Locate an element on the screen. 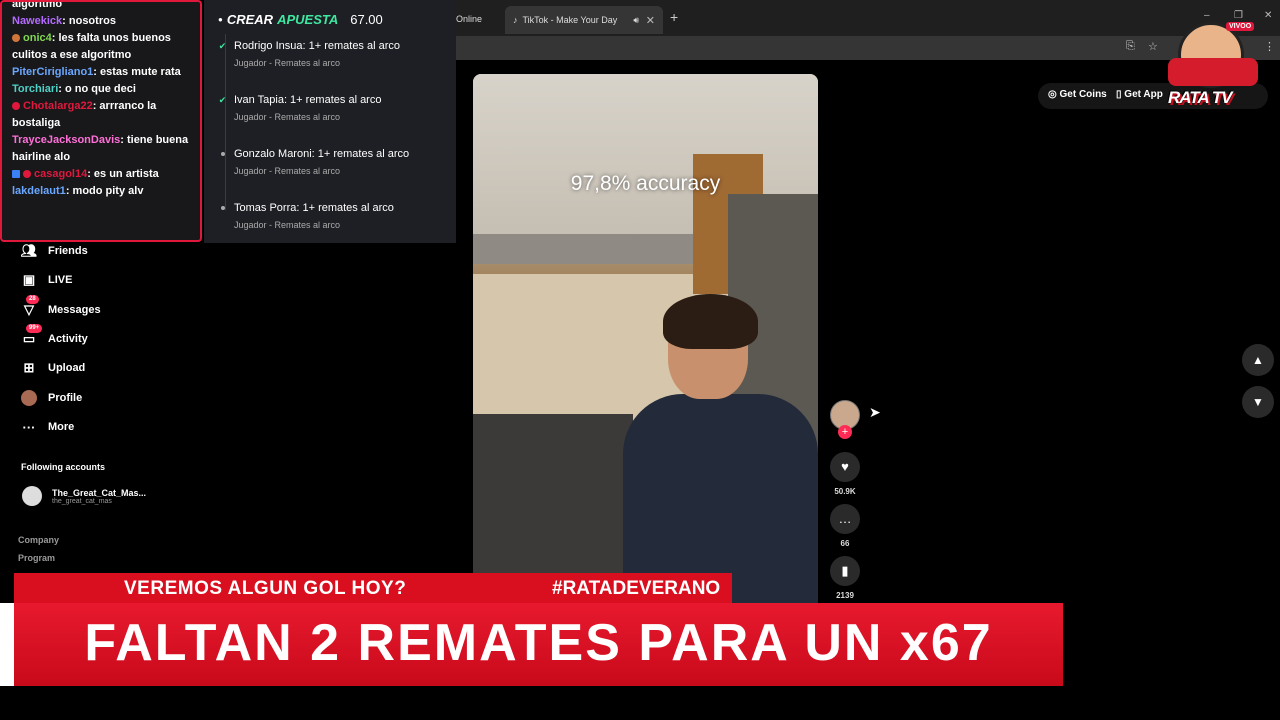 This screenshot has height=720, width=1280. logo-brand-text: RATA TV is located at coordinates (1200, 97).